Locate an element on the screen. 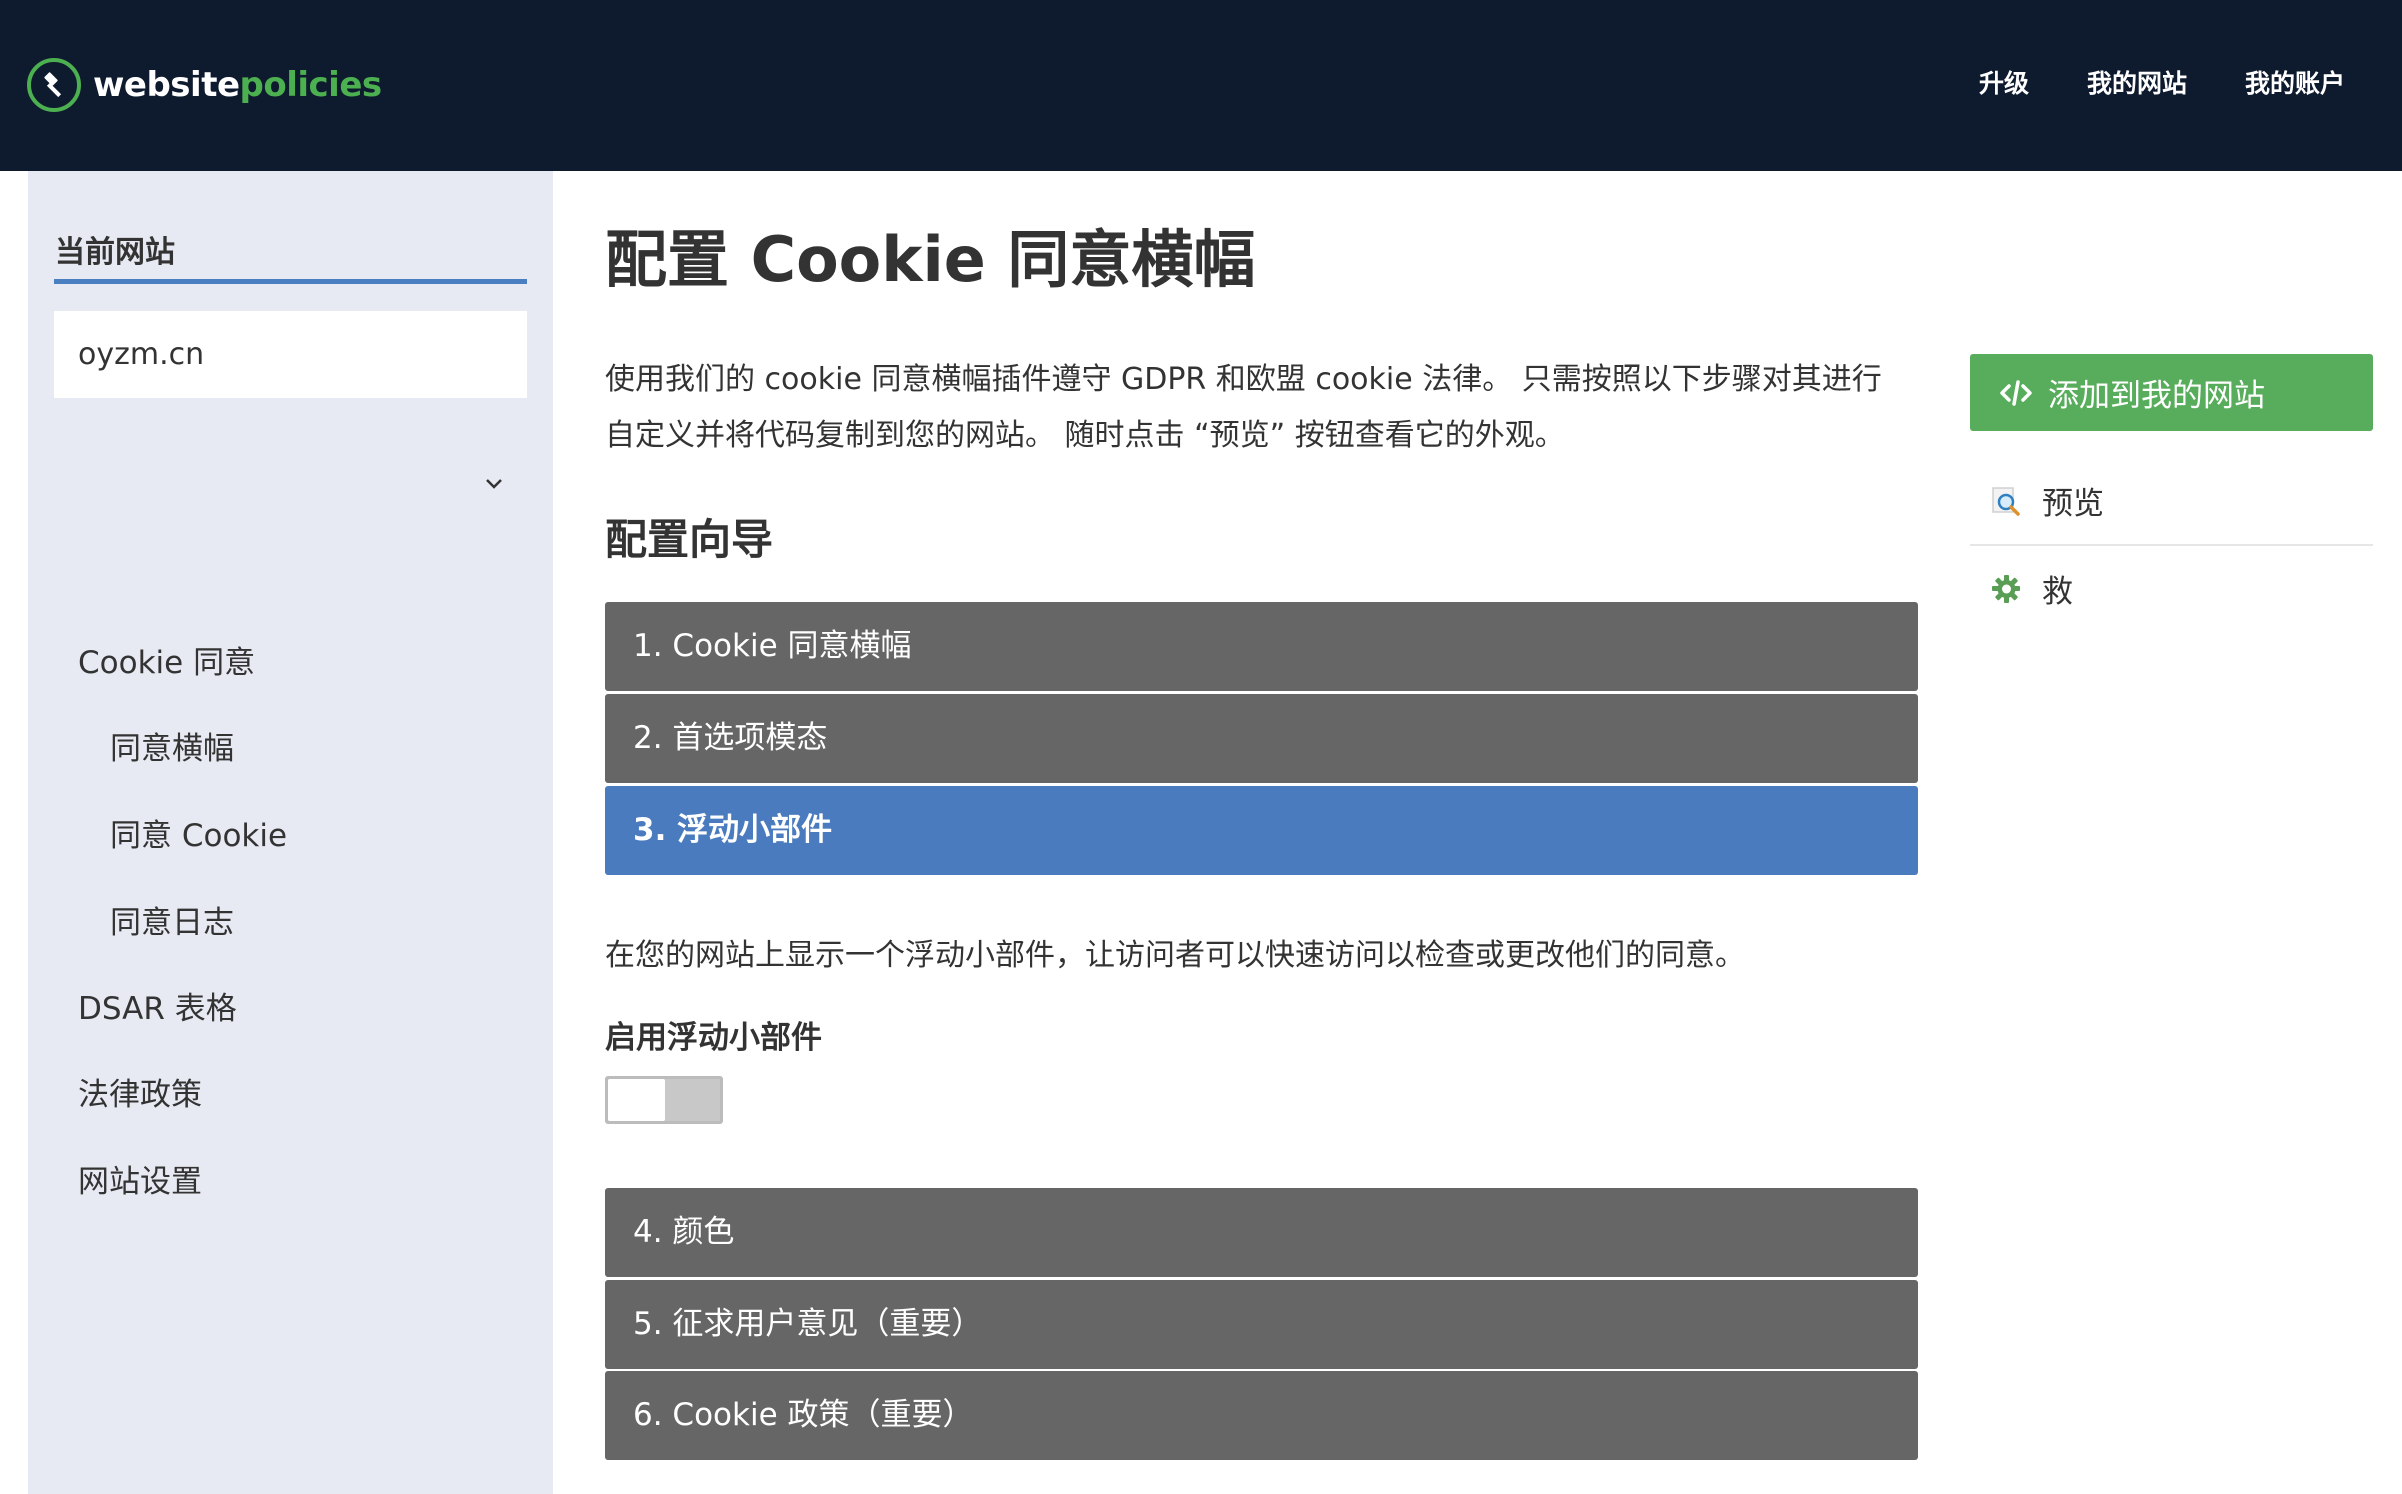 The height and width of the screenshot is (1494, 2402). nav-my-account: 我的账户 is located at coordinates (2295, 84).